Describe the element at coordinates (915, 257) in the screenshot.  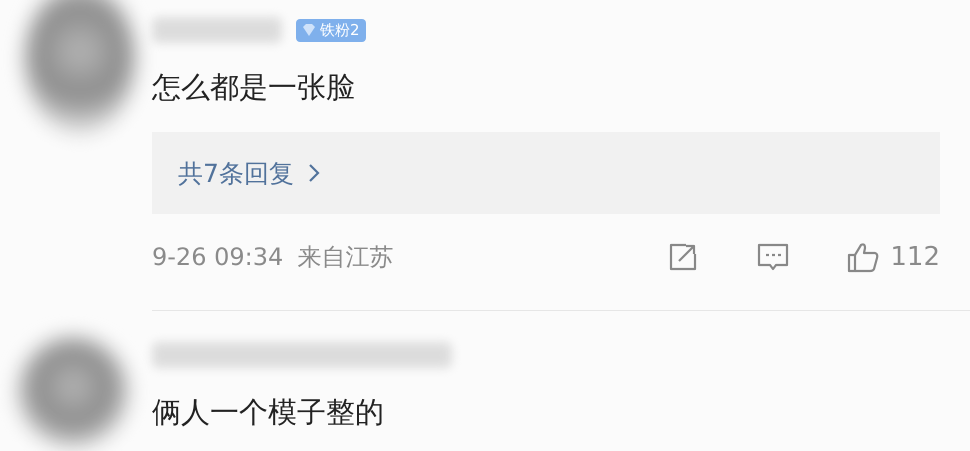
I see `like-count: 112` at that location.